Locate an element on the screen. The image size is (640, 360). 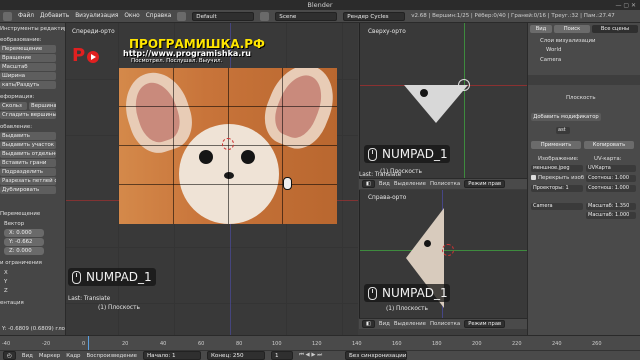
scene-select: Scene is located at coordinates (306, 16).